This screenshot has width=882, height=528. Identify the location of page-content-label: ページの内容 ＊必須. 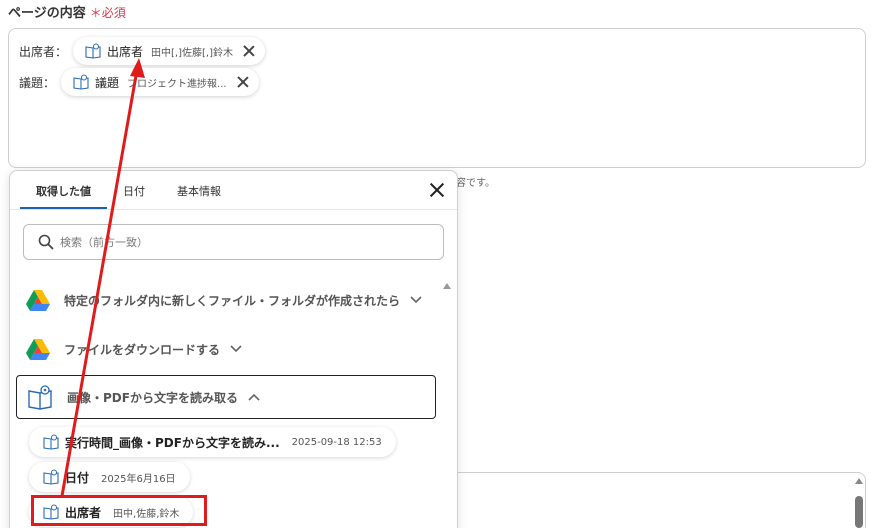
(67, 11).